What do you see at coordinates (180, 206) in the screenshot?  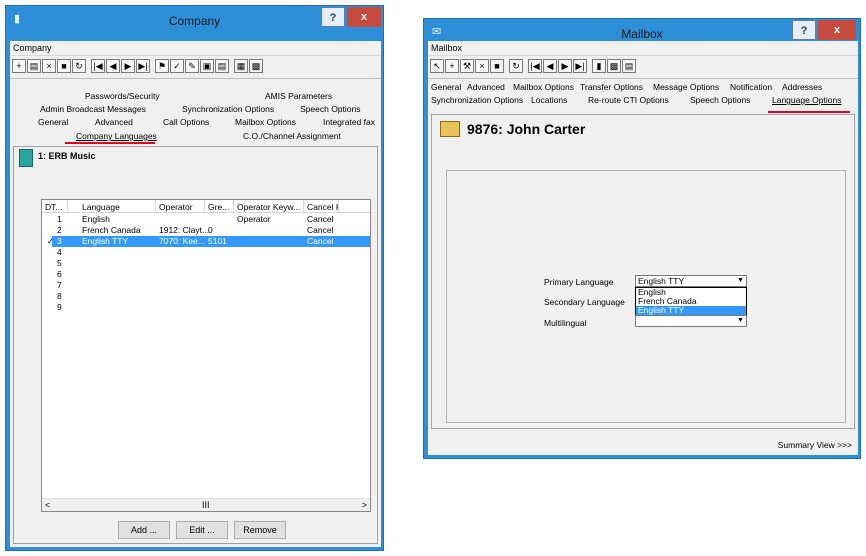 I see `col-operator: Operator` at bounding box center [180, 206].